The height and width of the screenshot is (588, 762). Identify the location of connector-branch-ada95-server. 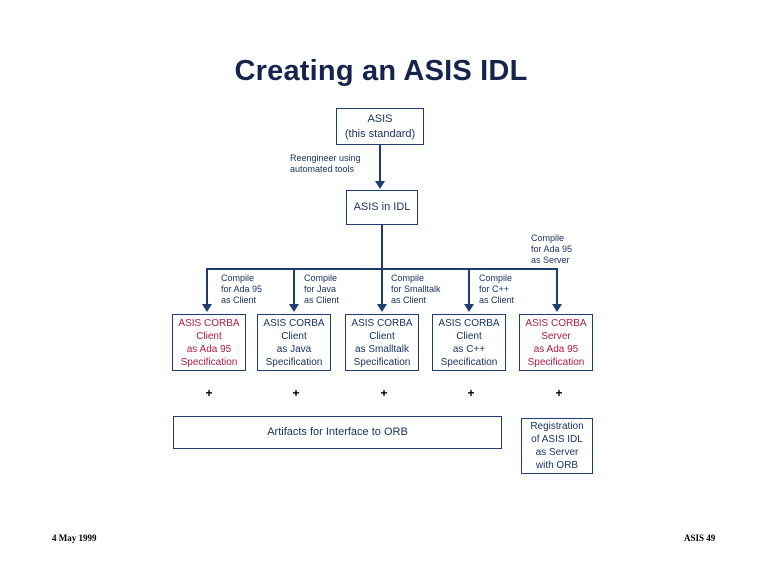
(557, 286).